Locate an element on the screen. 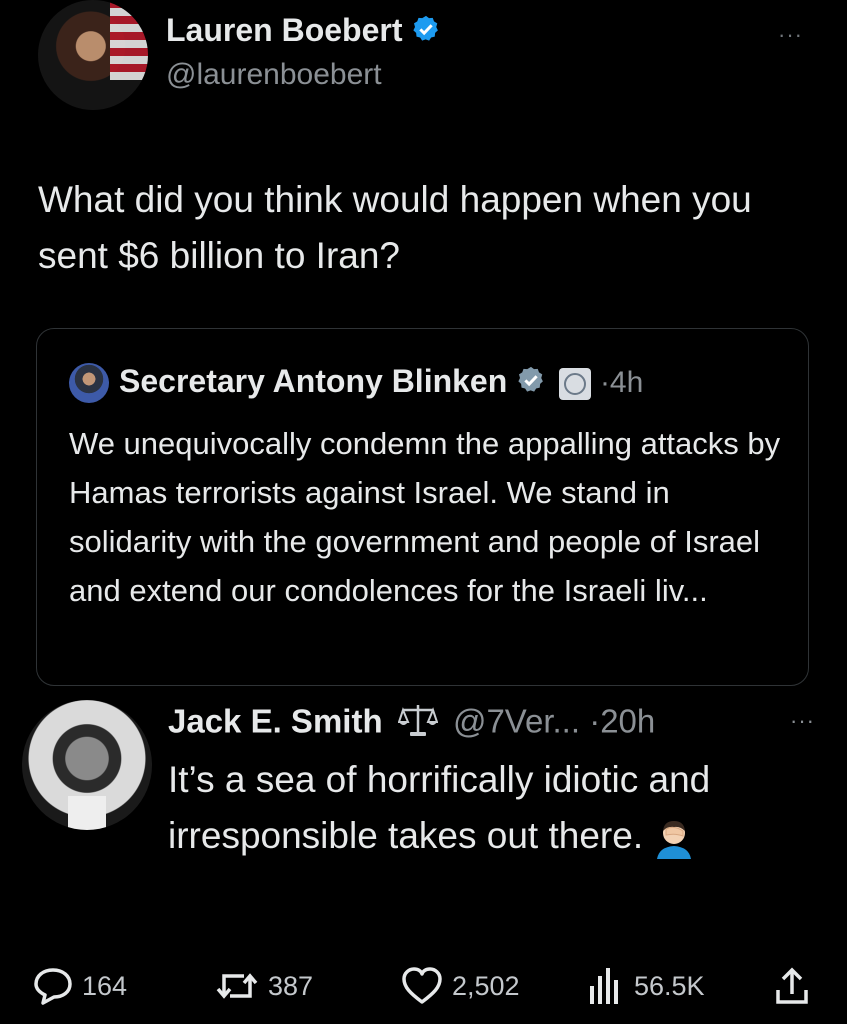 This screenshot has width=847, height=1024. facepalm-emoji-icon is located at coordinates (674, 838).